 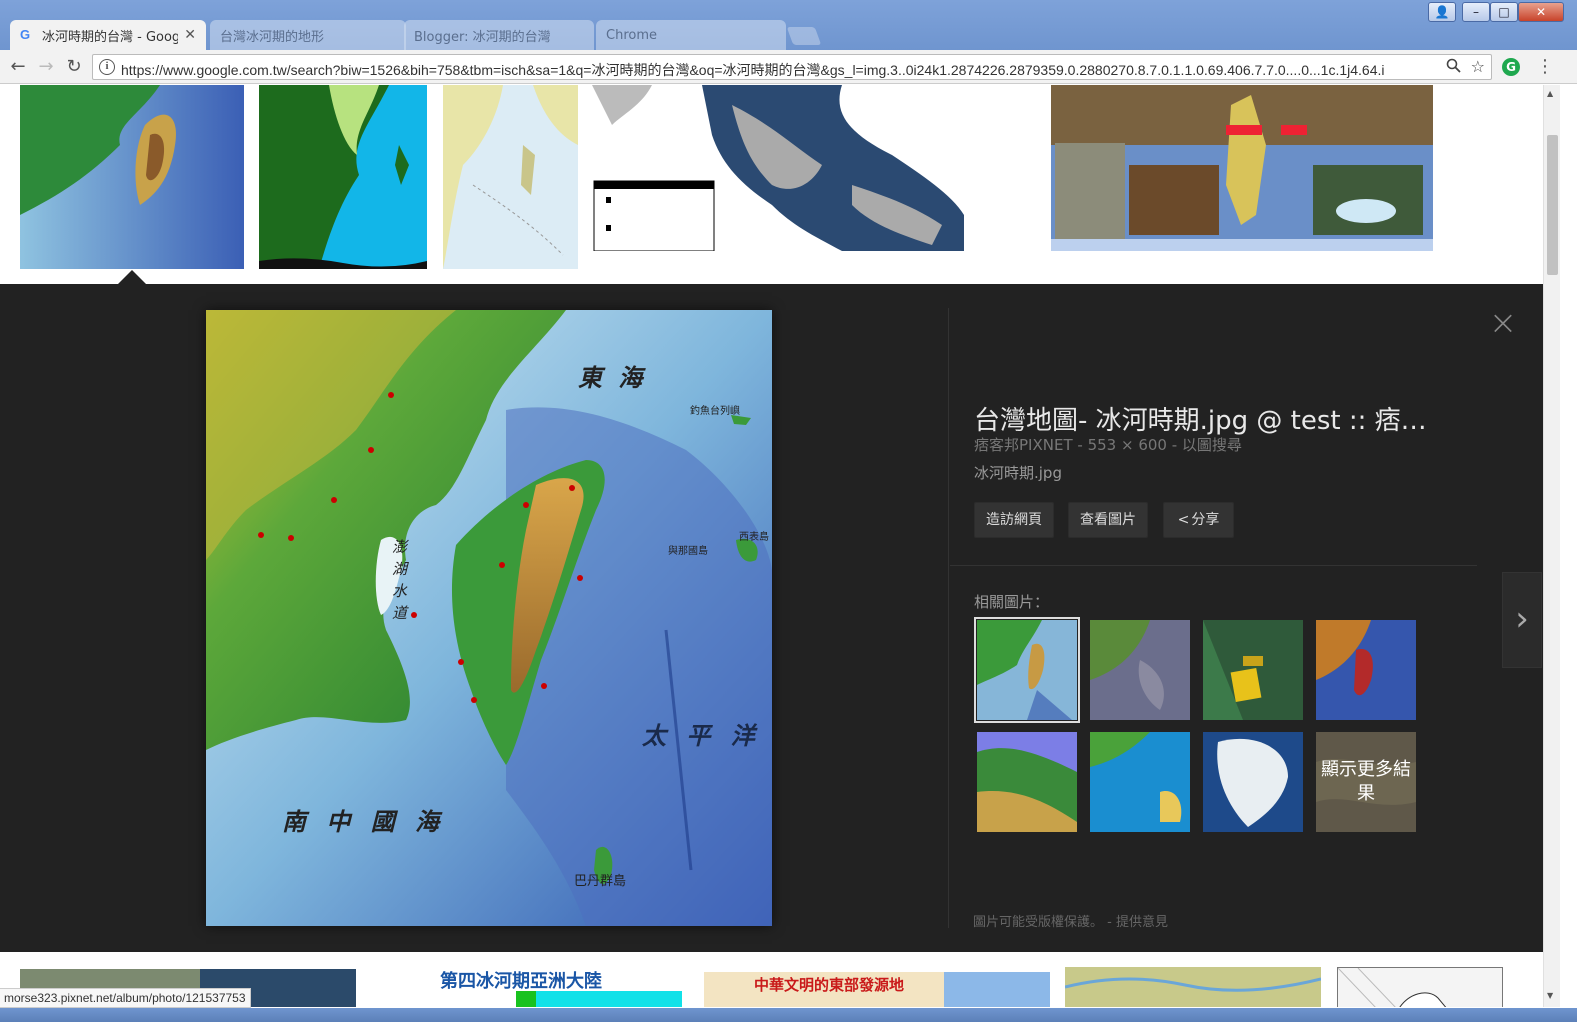 I want to click on copyright-feedback-note: 圖片可能受版權保護。 - 提供意見, so click(x=1070, y=920).